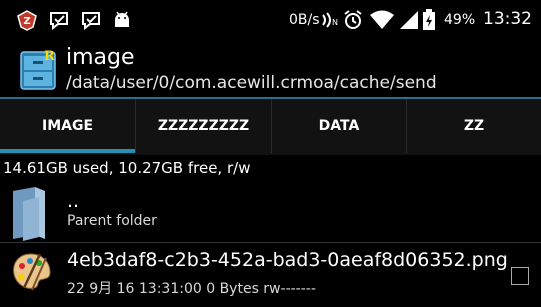  I want to click on svg-text: Z, so click(26, 21).